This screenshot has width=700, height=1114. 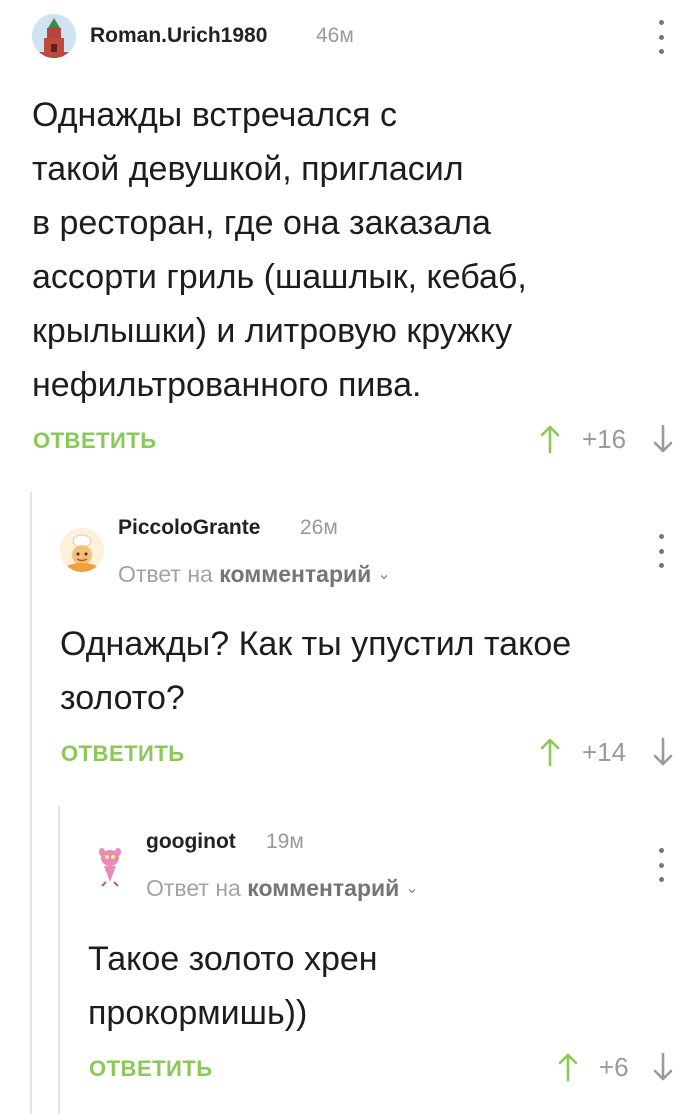 I want to click on author-name: Roman.Urich1980, so click(x=178, y=36).